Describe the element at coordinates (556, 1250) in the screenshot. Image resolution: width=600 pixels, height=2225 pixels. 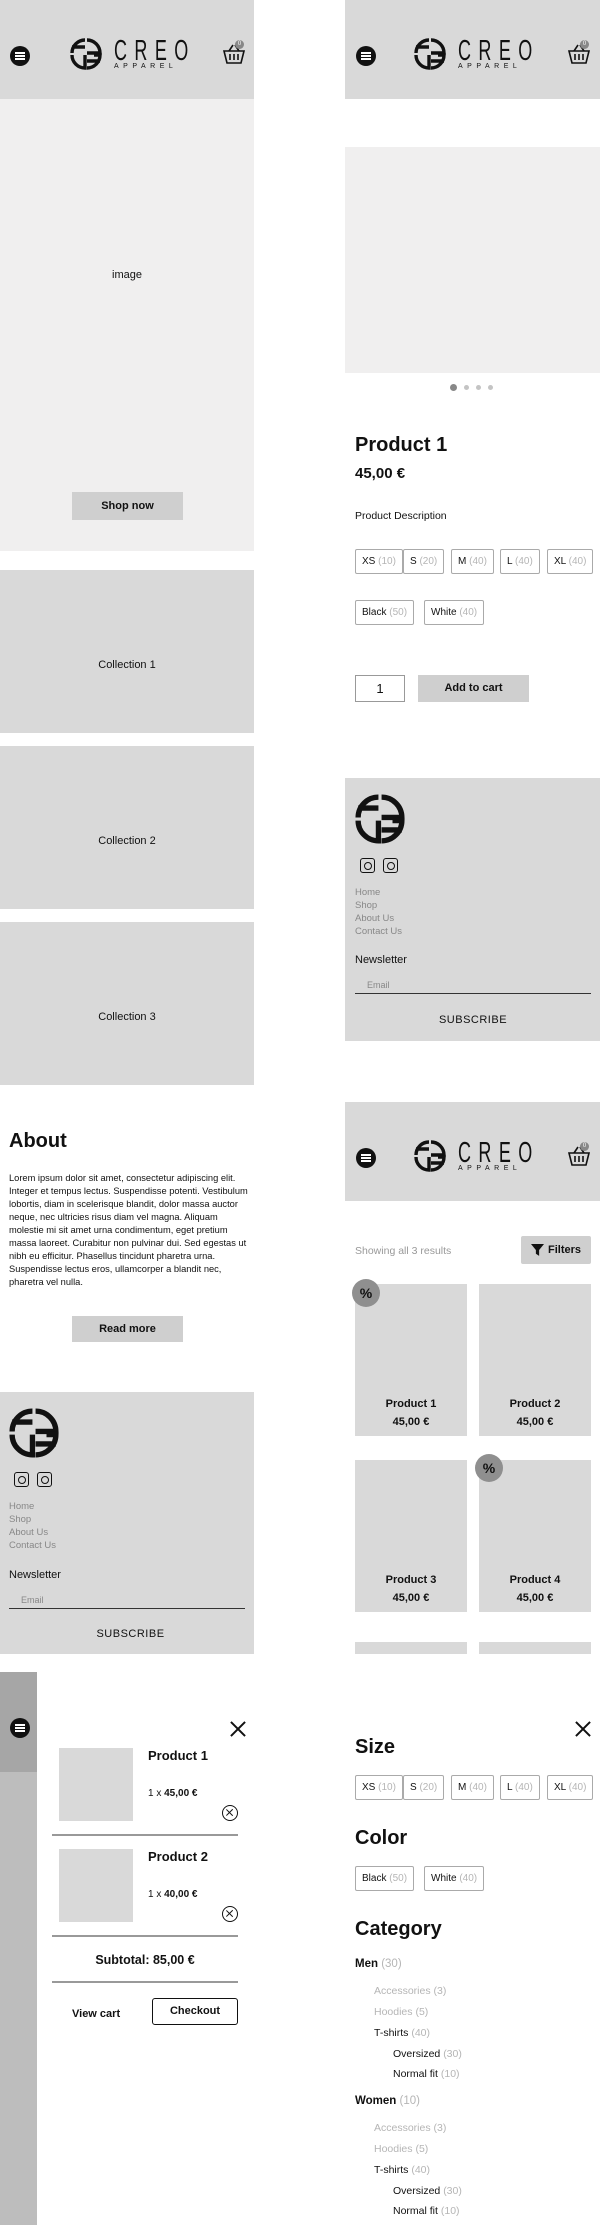
I see `filters-button: Filters` at that location.